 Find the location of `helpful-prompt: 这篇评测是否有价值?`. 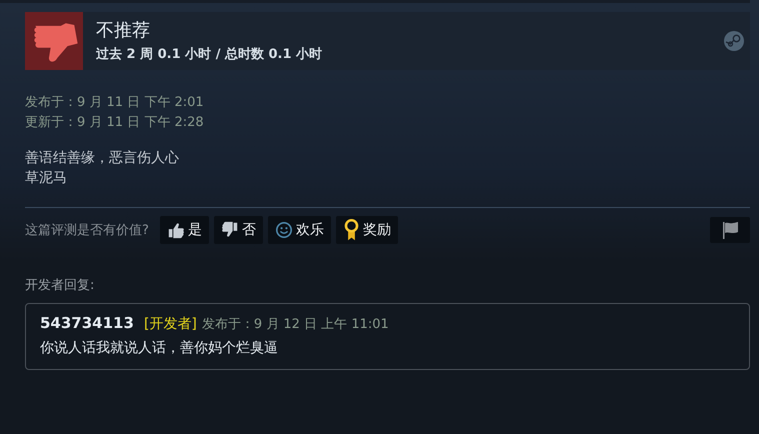

helpful-prompt: 这篇评测是否有价值? is located at coordinates (87, 230).